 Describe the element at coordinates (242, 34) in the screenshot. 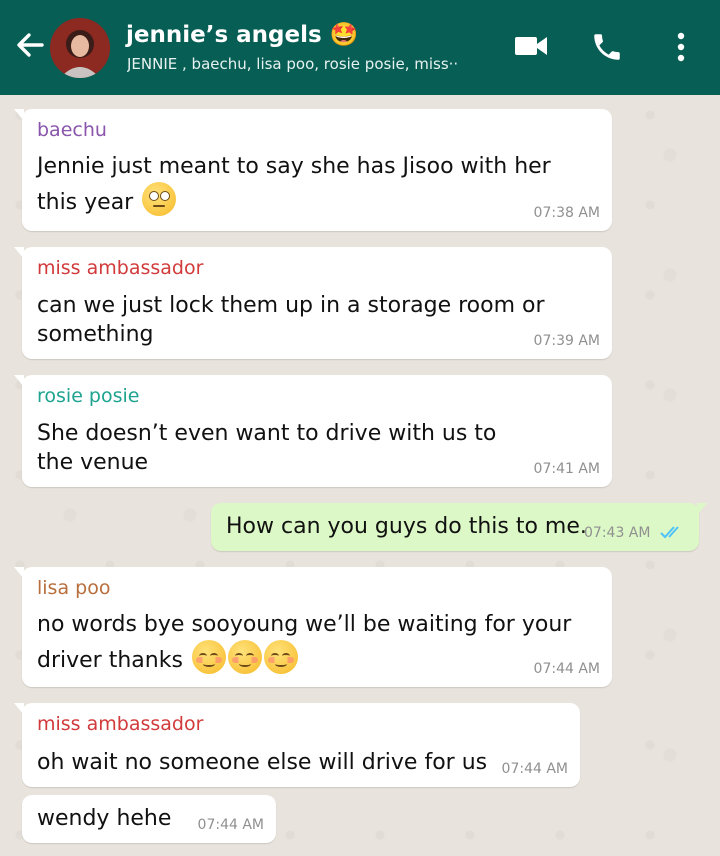

I see `chat-title: jennie’s angels 🤩` at that location.